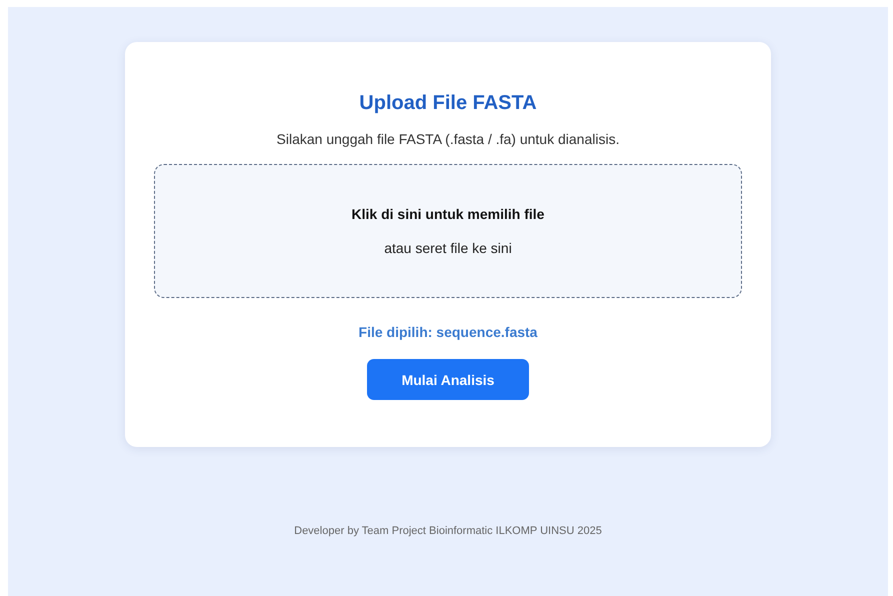 This screenshot has width=893, height=596. Describe the element at coordinates (448, 214) in the screenshot. I see `dropzone-prompt: Klik di sini untuk memilih file` at that location.